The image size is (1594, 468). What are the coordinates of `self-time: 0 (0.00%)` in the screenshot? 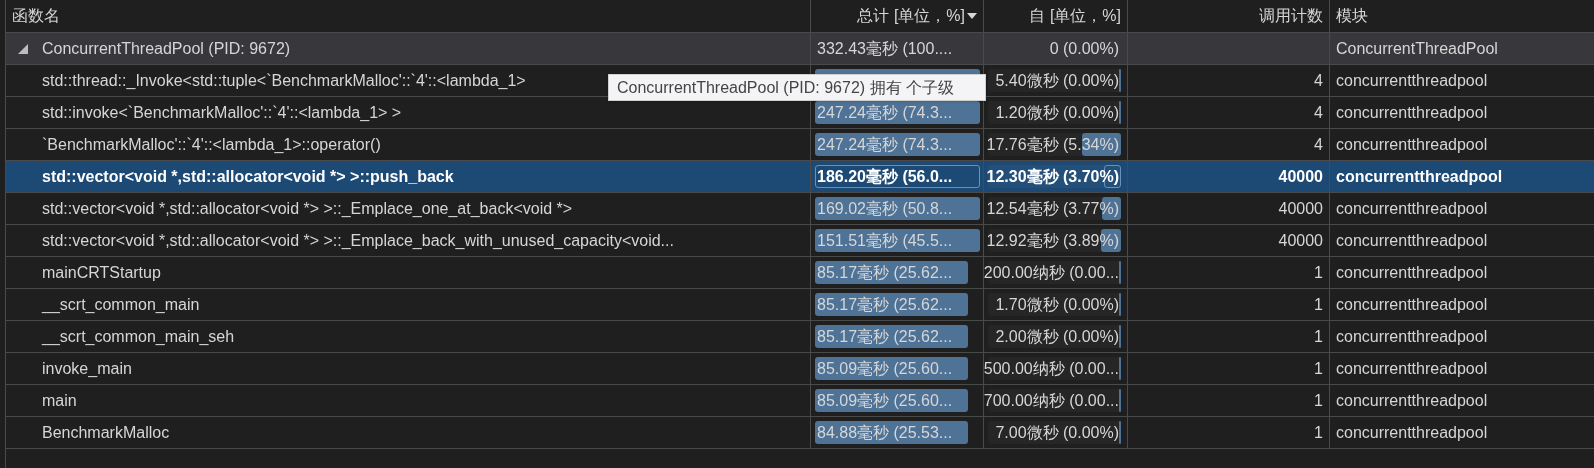 It's located at (1084, 48).